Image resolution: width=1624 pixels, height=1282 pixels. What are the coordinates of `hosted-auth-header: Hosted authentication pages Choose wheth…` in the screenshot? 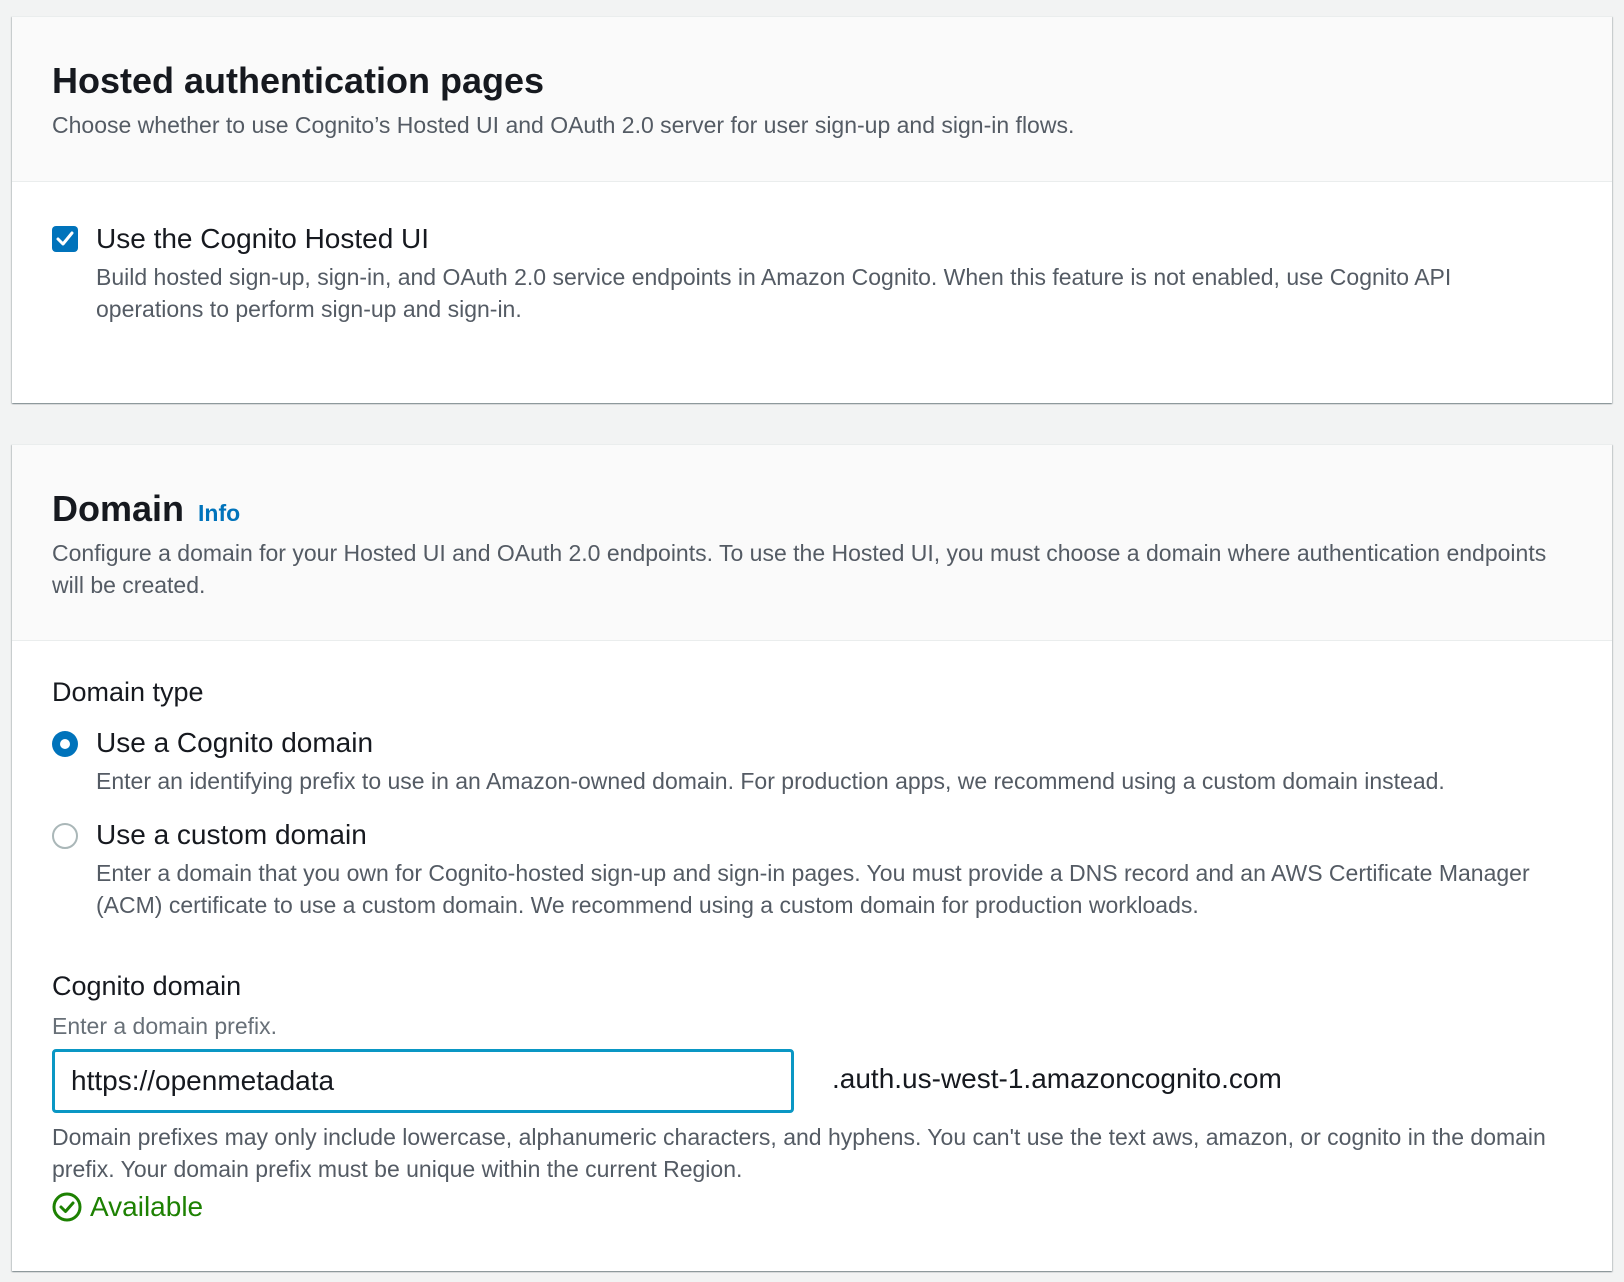 It's located at (812, 99).